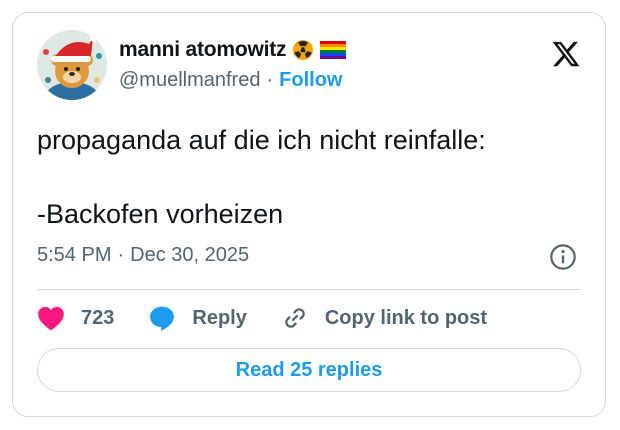 The width and height of the screenshot is (620, 430). Describe the element at coordinates (51, 318) in the screenshot. I see `heart-icon` at that location.